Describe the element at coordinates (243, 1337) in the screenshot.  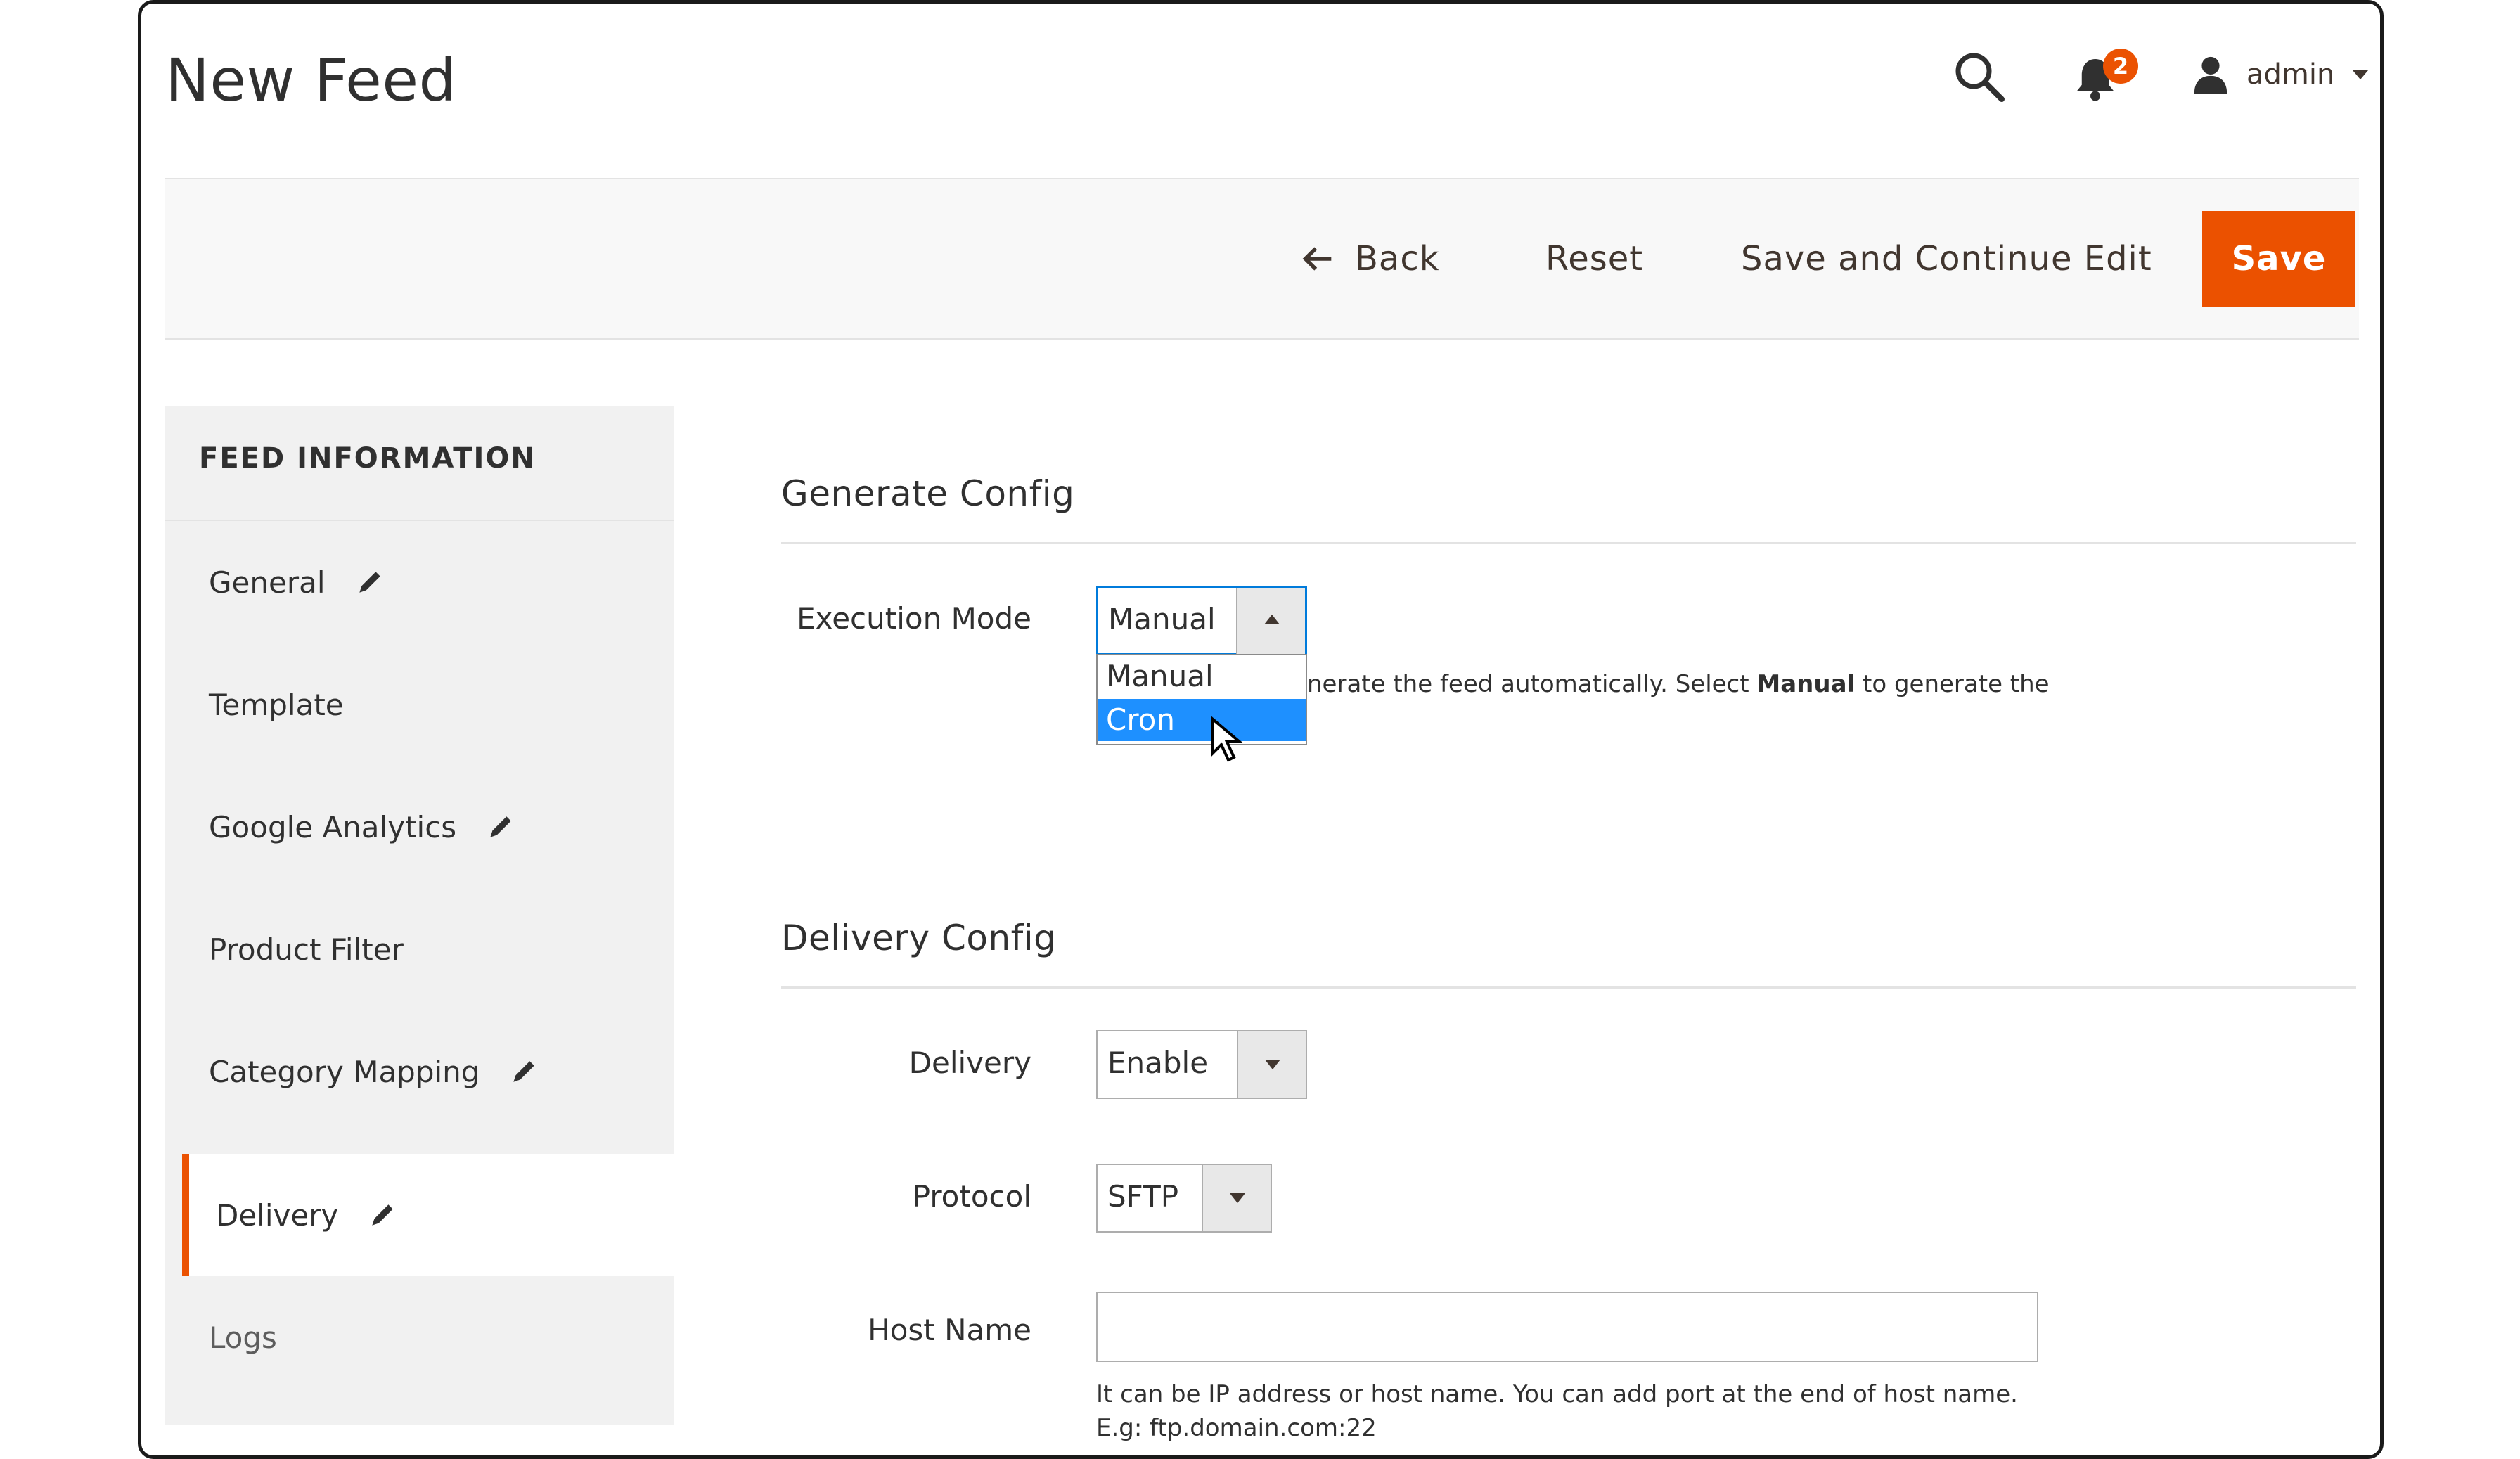
I see `sidebar-item-label: Logs` at that location.